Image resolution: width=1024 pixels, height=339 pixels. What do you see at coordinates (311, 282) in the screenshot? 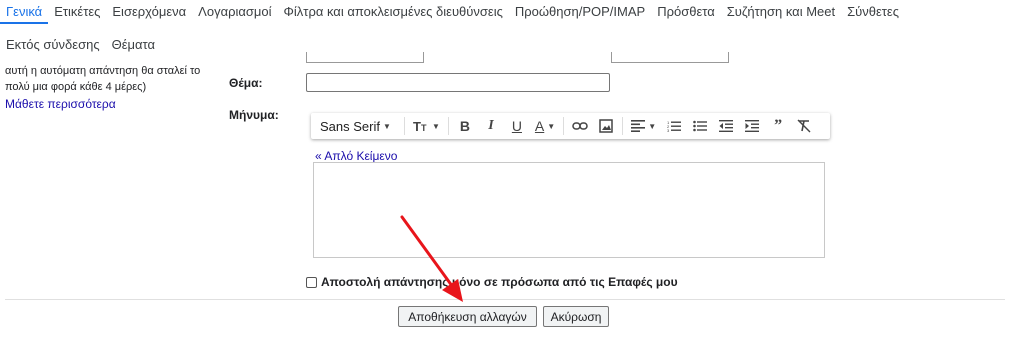
I see `contacts-only-checkbox` at bounding box center [311, 282].